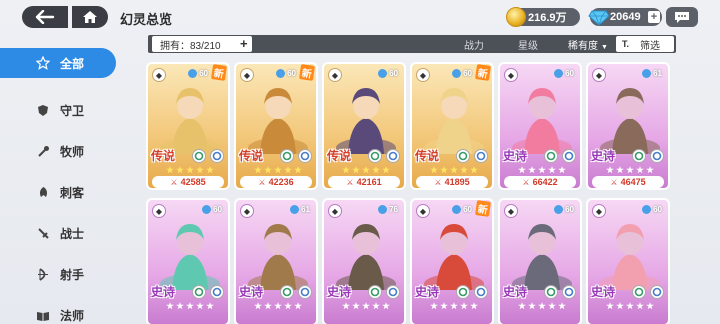 The width and height of the screenshot is (720, 324). Describe the element at coordinates (188, 182) in the screenshot. I see `power-value: ⚔ 42585` at that location.